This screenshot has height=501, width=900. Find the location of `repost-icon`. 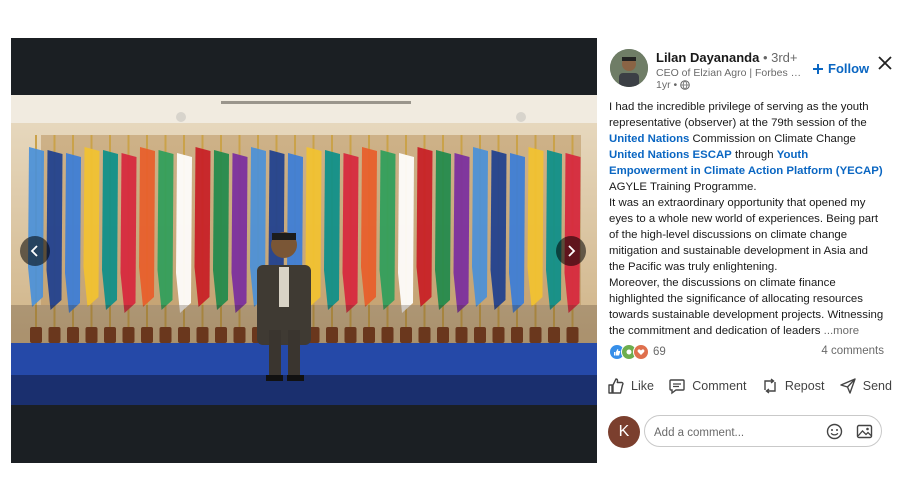

repost-icon is located at coordinates (770, 386).